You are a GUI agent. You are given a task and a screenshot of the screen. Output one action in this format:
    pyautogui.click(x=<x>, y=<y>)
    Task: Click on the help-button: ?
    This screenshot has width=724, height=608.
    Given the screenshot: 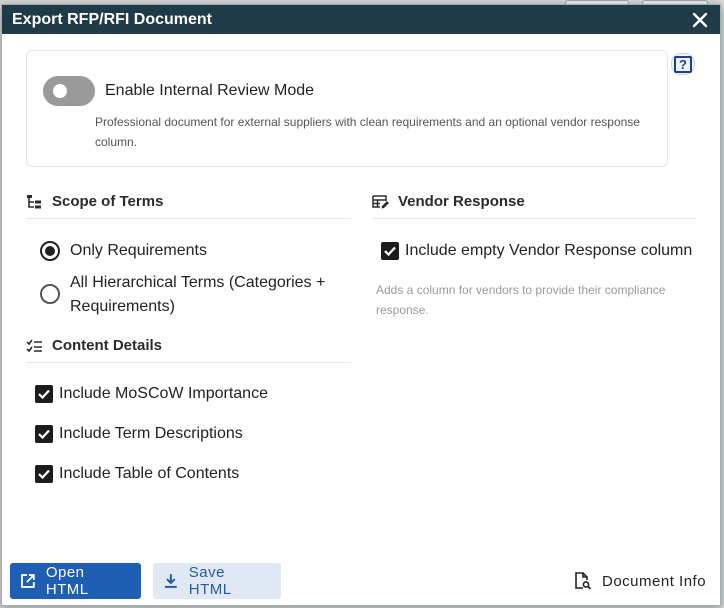 What is the action you would take?
    pyautogui.click(x=683, y=64)
    